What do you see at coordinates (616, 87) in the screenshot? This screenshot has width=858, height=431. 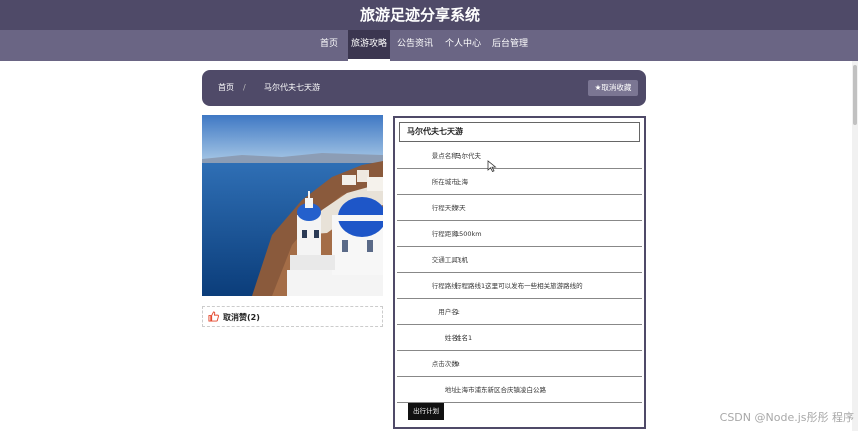 I see `unfavorite-label: 取消收藏` at bounding box center [616, 87].